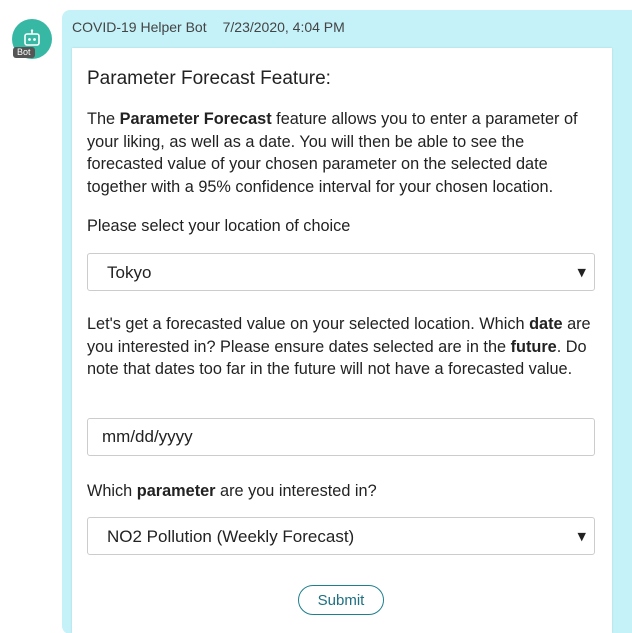  Describe the element at coordinates (129, 272) in the screenshot. I see `location-select-value: Tokyo` at that location.